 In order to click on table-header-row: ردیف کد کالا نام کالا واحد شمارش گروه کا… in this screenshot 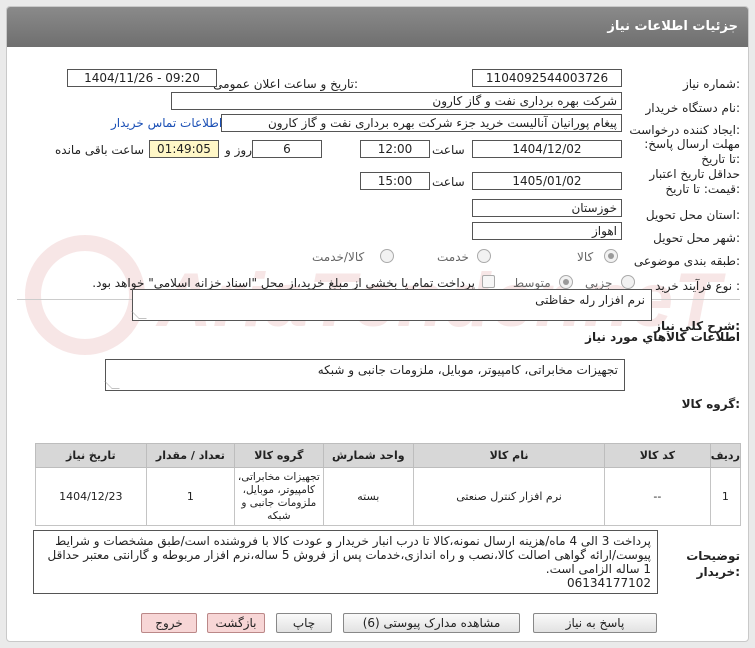, I will do `click(388, 455)`.